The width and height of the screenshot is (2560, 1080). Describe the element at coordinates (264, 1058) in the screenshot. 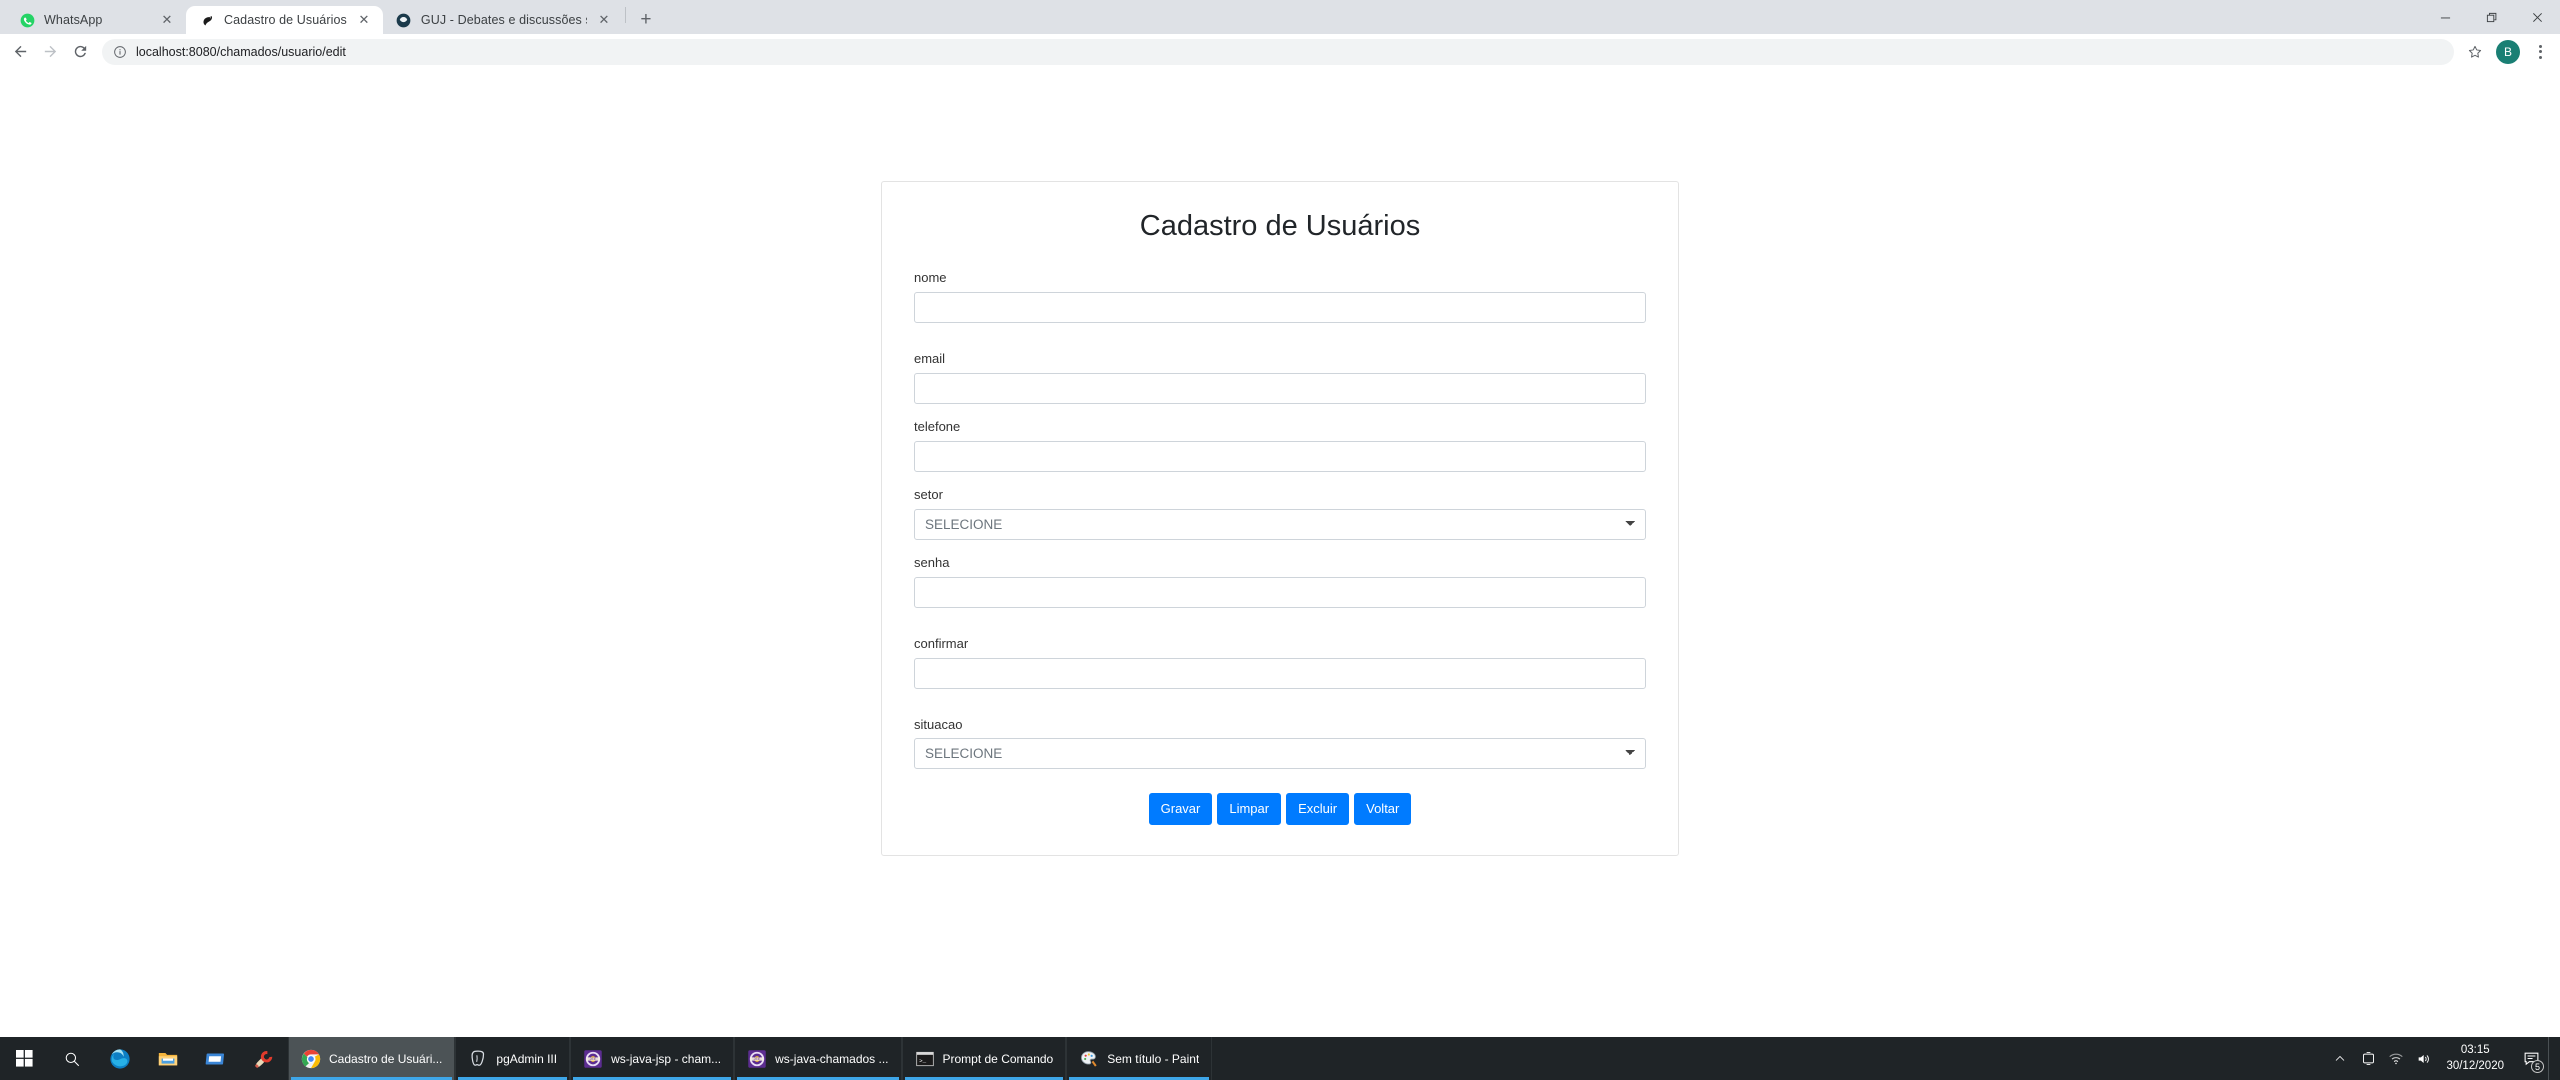

I see `ccleaner-icon` at that location.